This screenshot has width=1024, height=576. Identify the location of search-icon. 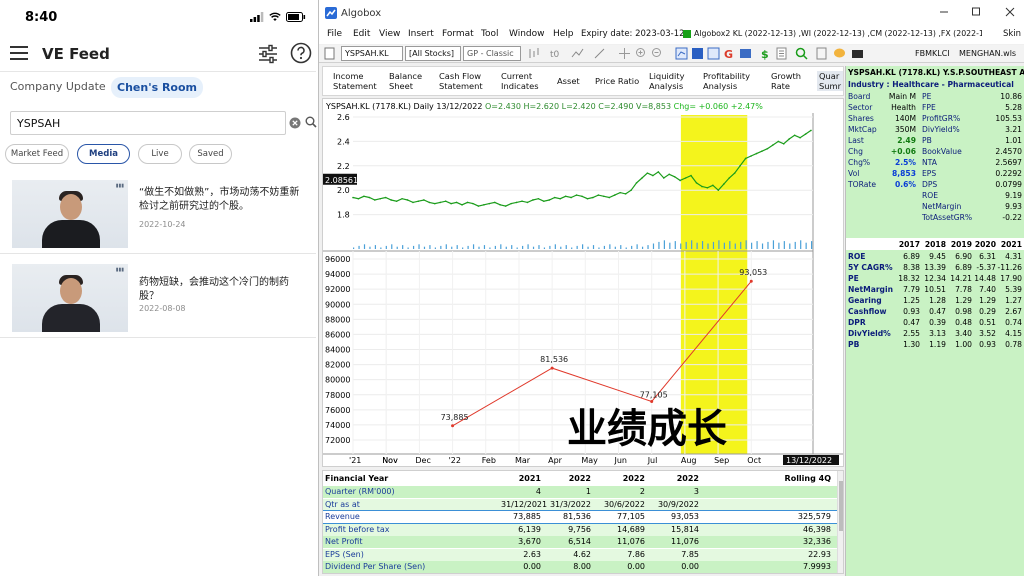
(311, 122).